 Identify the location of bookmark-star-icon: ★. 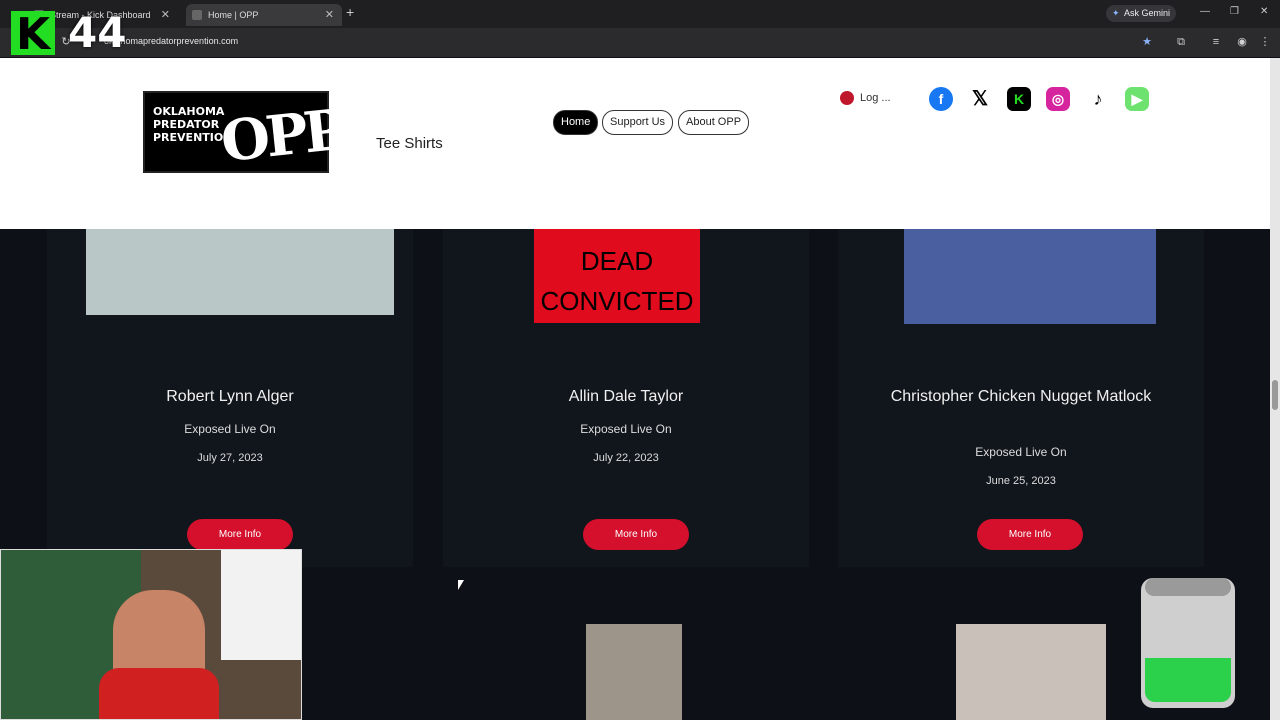
(1147, 42).